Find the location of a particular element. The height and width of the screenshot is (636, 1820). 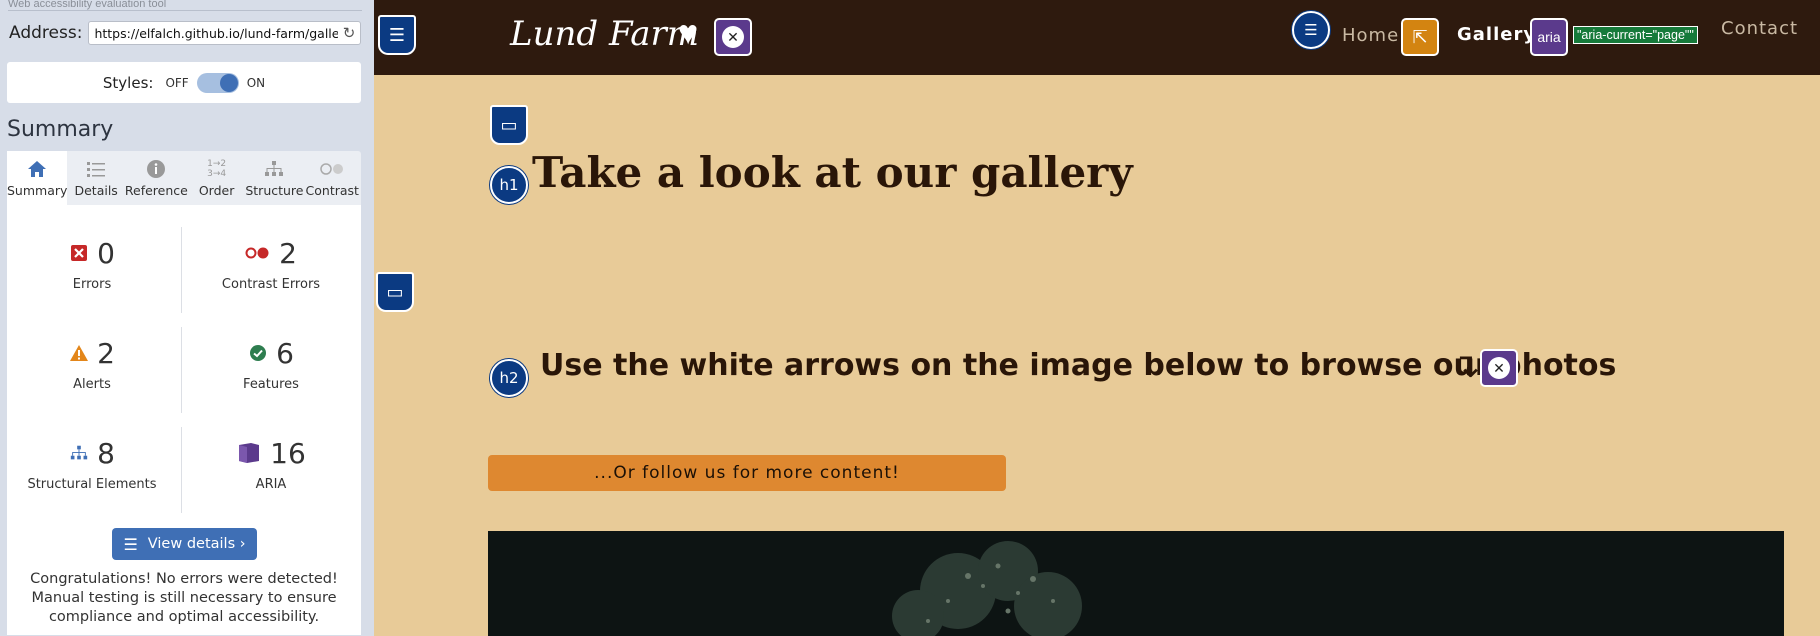

summary-heading: Summary is located at coordinates (60, 129).